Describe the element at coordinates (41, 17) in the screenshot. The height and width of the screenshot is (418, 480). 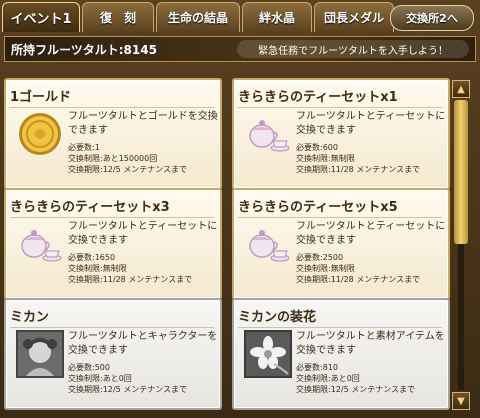
I see `tab-event1: イベント1` at that location.